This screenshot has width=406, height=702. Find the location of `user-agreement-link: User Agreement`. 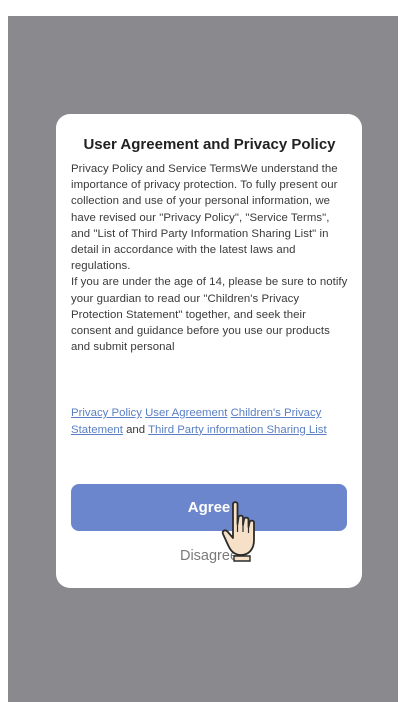

user-agreement-link: User Agreement is located at coordinates (186, 413).